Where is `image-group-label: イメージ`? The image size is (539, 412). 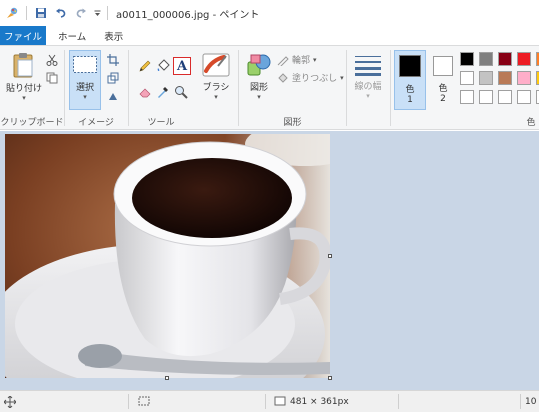
image-group-label: イメージ is located at coordinates (96, 123).